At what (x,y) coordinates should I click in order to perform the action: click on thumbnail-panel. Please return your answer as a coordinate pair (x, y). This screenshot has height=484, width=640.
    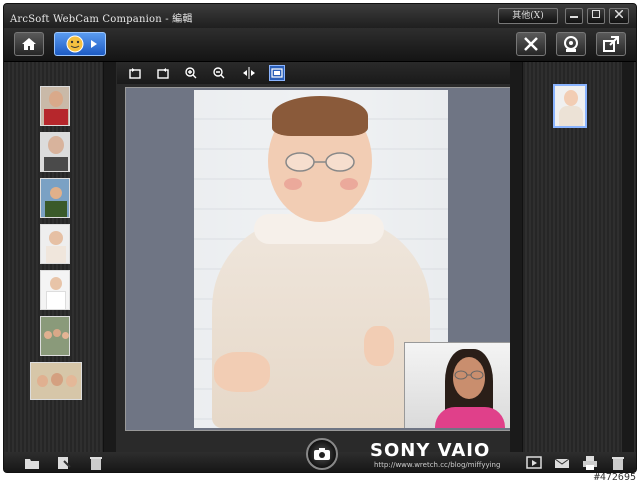
    Looking at the image, I should click on (55, 257).